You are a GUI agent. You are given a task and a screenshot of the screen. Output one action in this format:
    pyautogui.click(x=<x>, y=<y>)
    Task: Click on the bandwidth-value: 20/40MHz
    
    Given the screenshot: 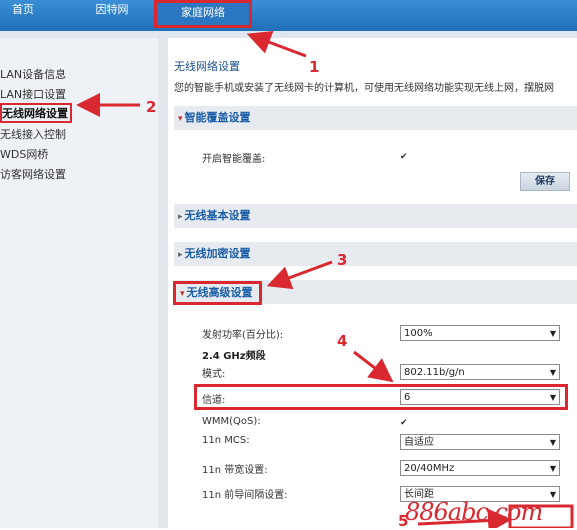 What is the action you would take?
    pyautogui.click(x=429, y=468)
    